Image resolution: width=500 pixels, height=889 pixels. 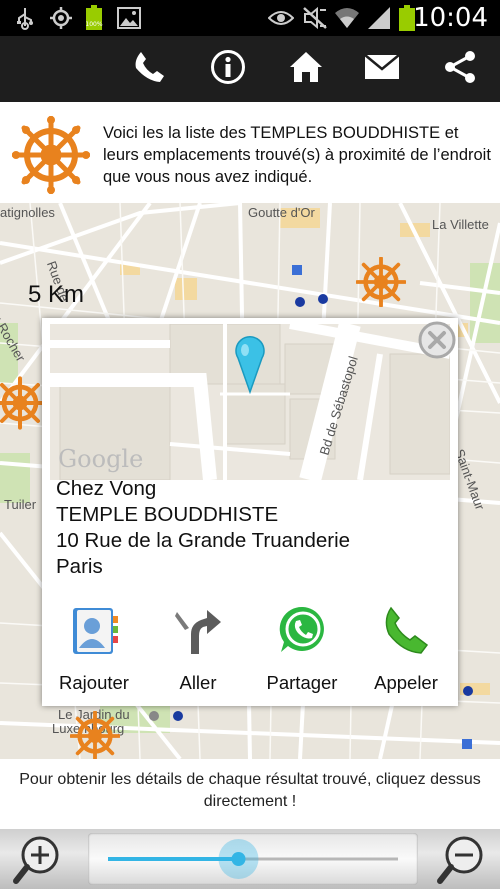 What do you see at coordinates (407, 630) in the screenshot?
I see `phone-call-icon` at bounding box center [407, 630].